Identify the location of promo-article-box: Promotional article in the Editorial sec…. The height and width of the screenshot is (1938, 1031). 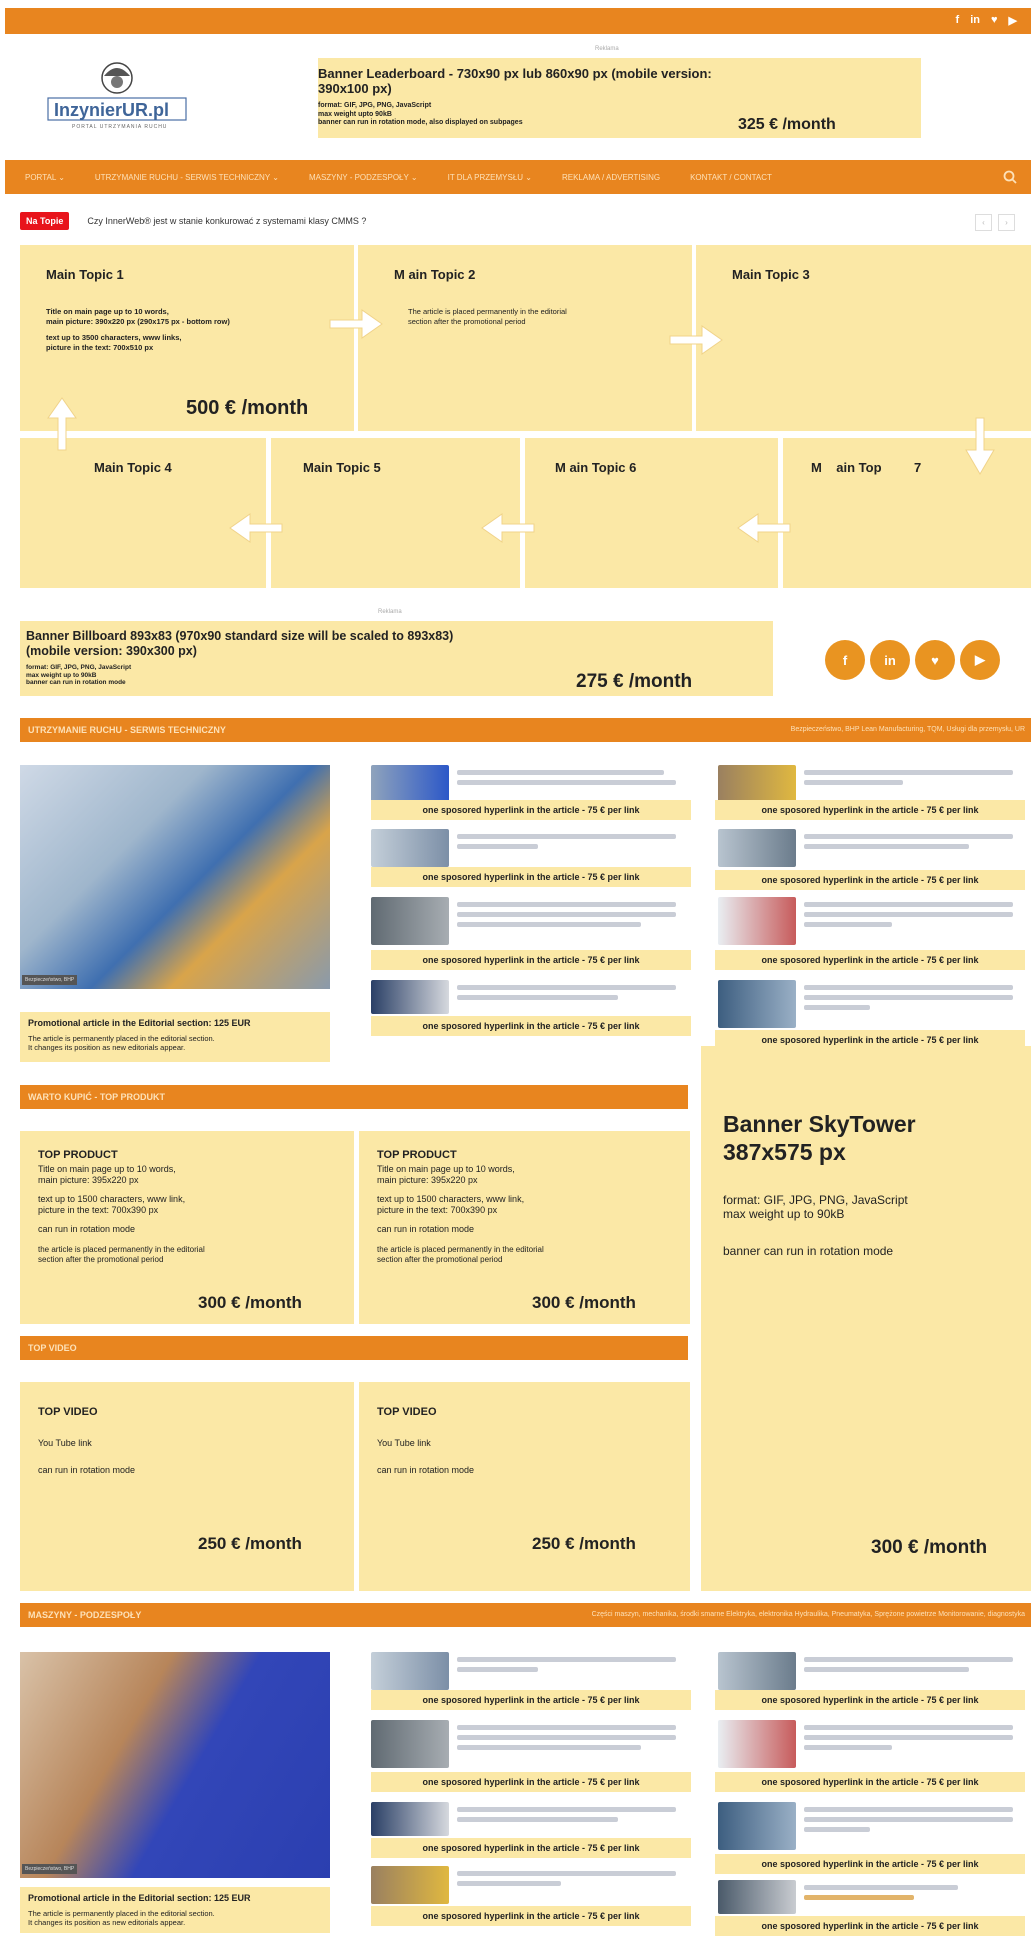
(175, 1037).